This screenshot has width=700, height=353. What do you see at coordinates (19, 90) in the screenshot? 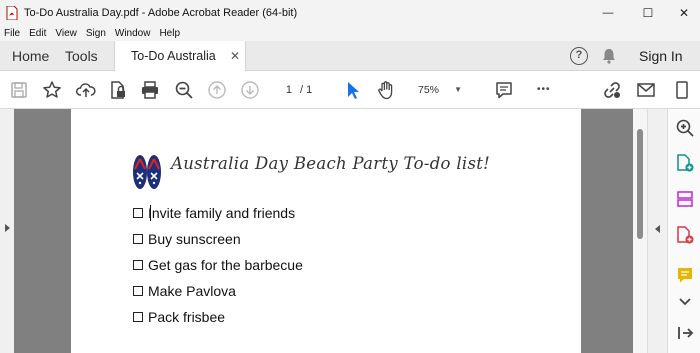
I see `save-icon` at bounding box center [19, 90].